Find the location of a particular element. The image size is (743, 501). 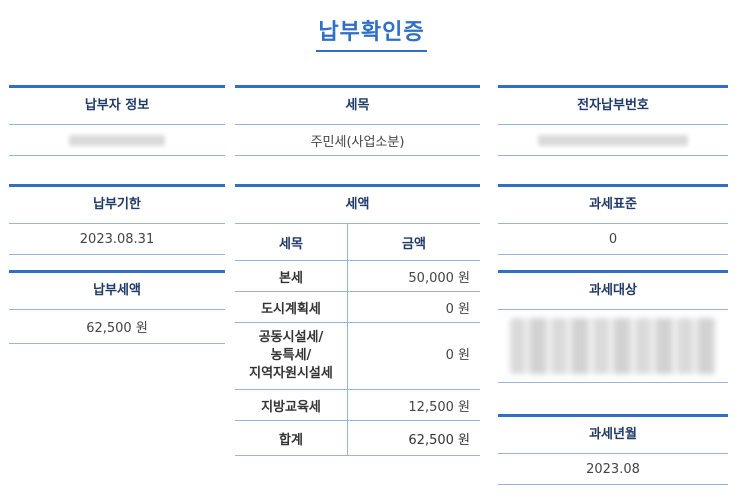

tax-base-label: 과세표준 is located at coordinates (613, 205).